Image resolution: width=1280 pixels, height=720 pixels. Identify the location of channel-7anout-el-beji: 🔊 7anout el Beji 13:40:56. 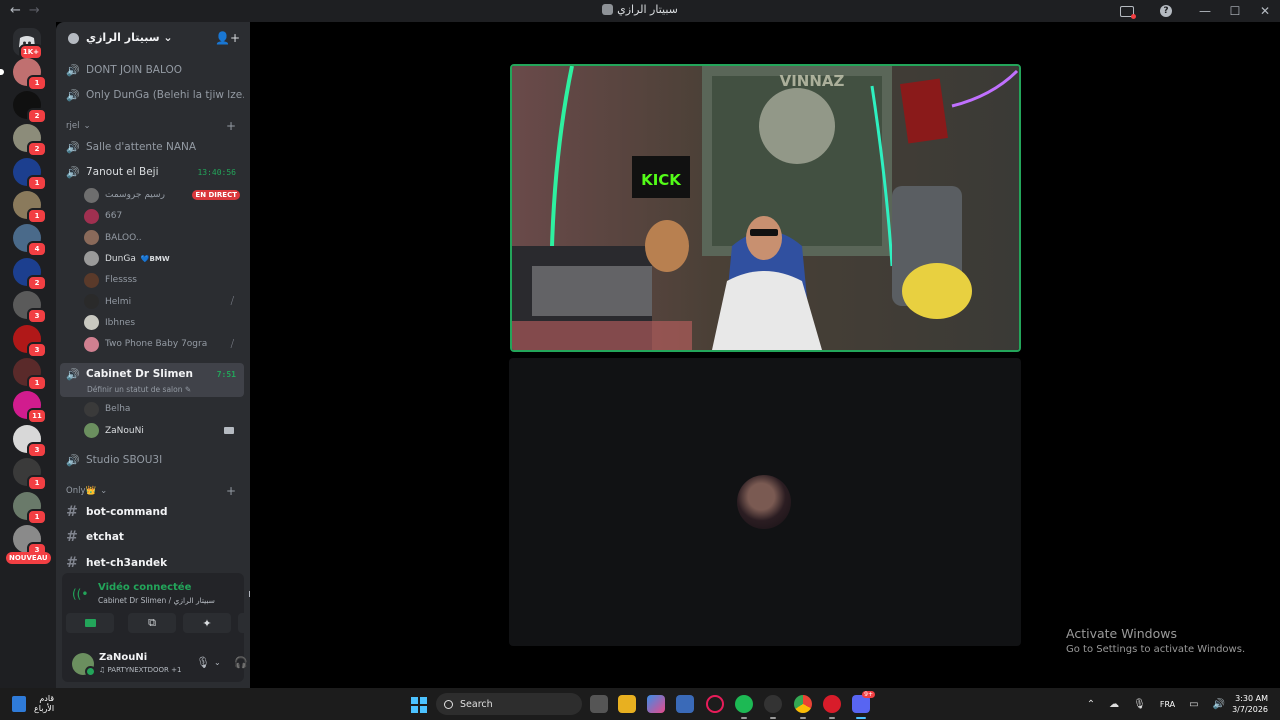
(152, 172).